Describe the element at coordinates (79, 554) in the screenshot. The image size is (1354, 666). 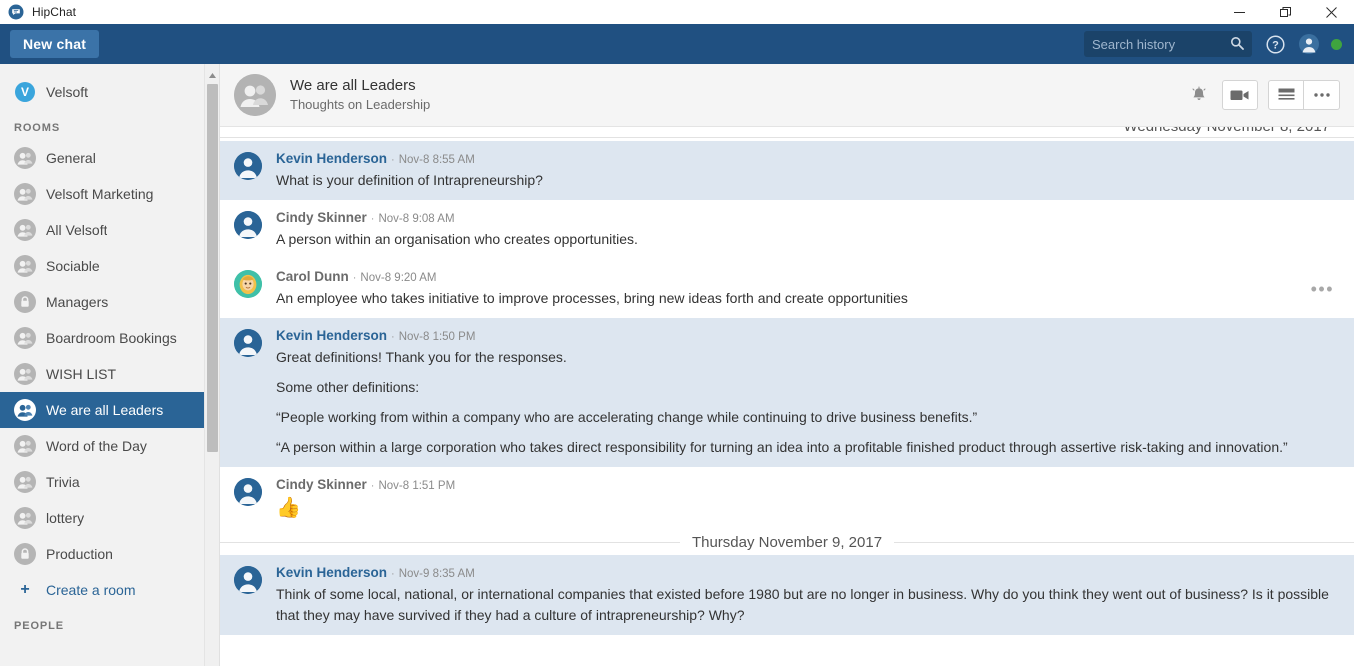
I see `sidebar-item-label: Production` at that location.